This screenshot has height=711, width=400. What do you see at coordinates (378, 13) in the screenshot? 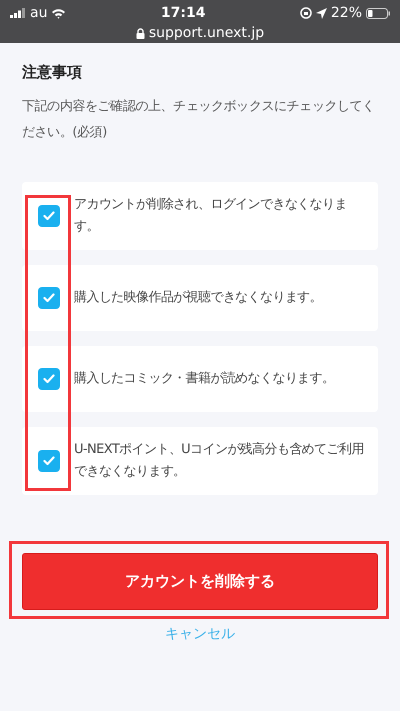
I see `battery-icon` at bounding box center [378, 13].